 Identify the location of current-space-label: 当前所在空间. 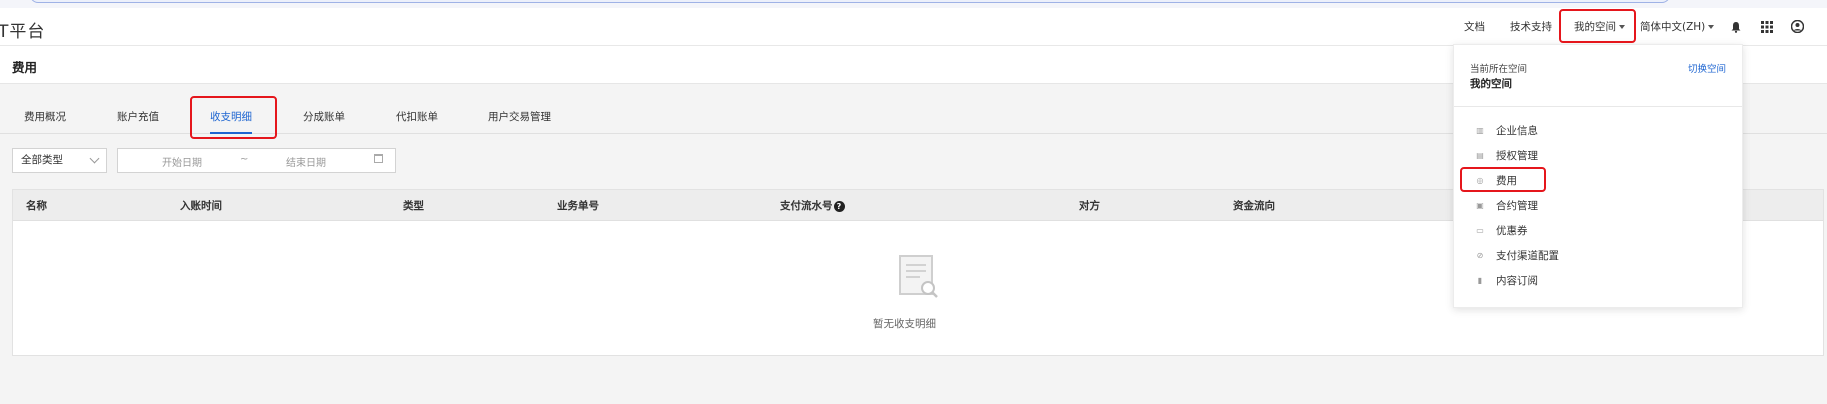
(1499, 69).